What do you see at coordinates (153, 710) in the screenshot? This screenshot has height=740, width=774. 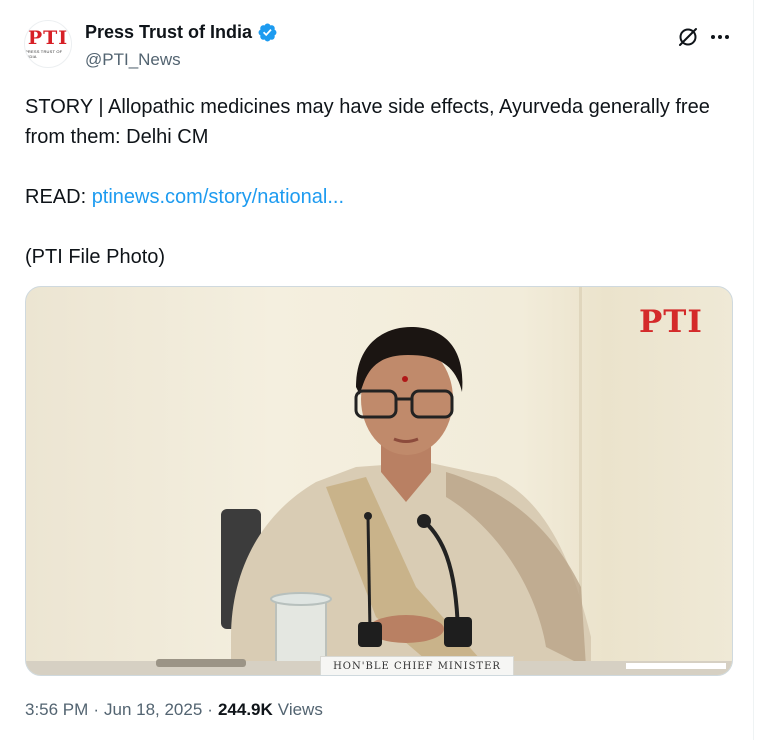 I see `tweet-date: Jun 18, 2025` at bounding box center [153, 710].